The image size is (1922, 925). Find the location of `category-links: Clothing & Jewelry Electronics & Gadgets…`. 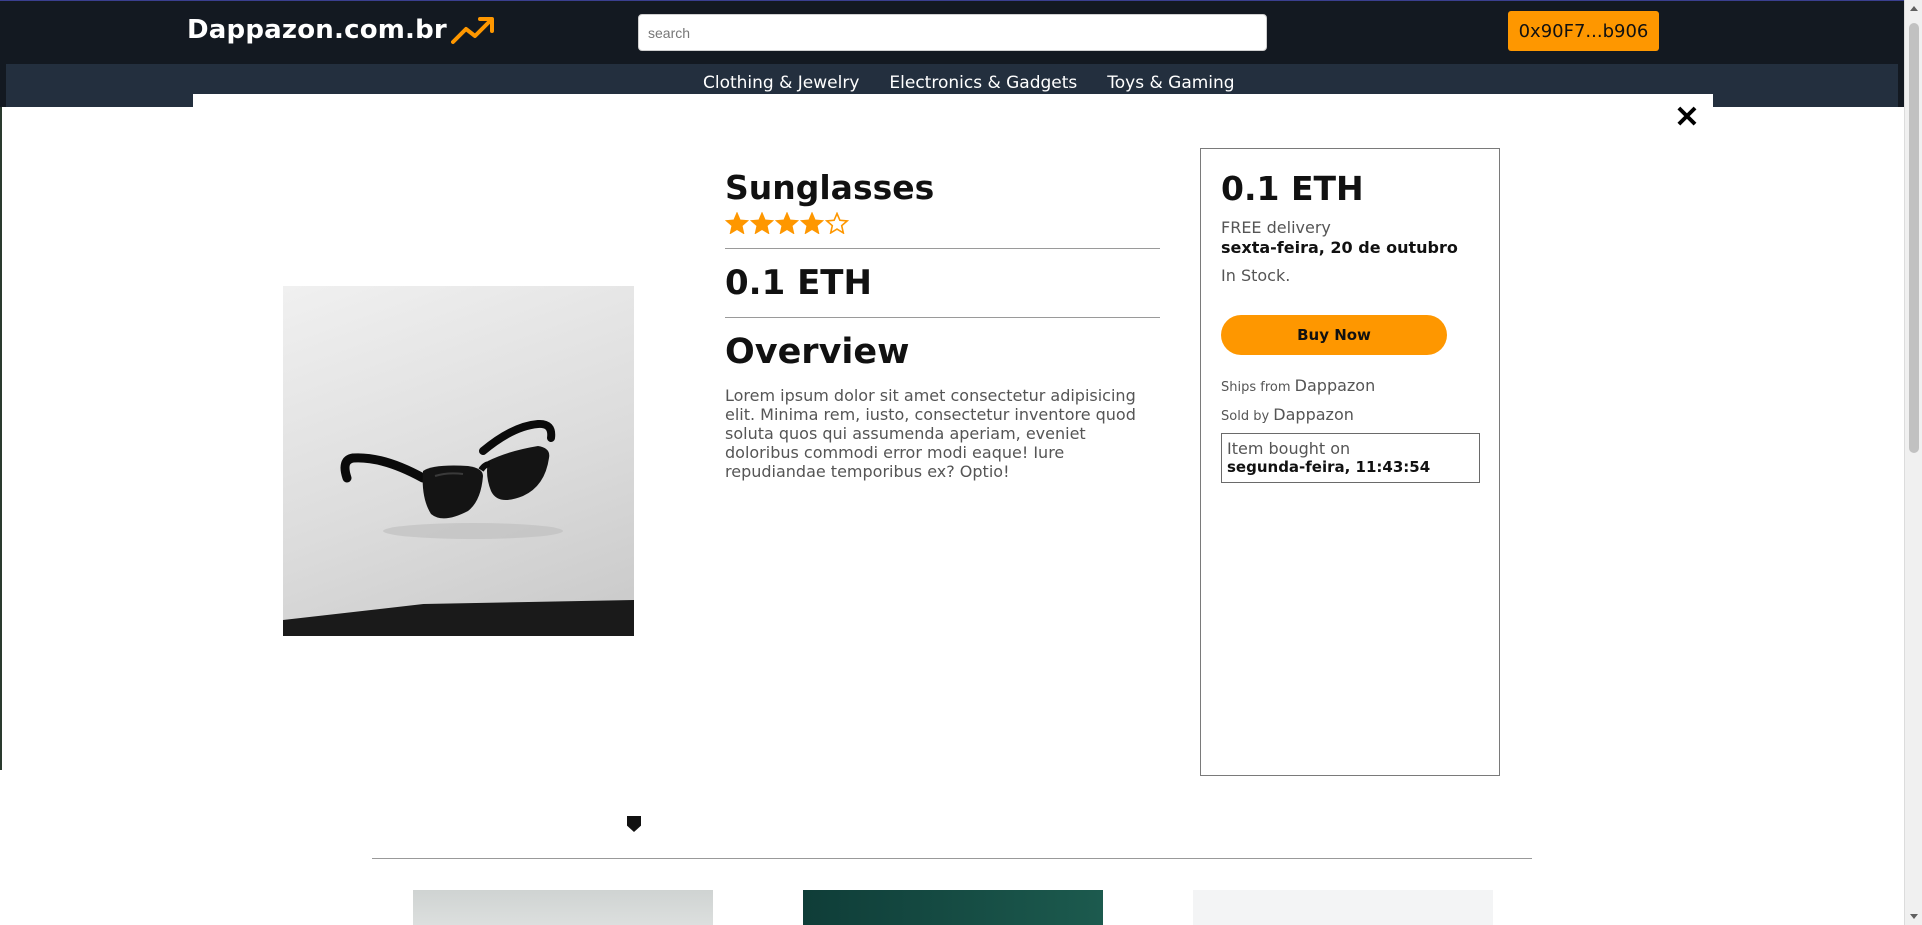

category-links: Clothing & Jewelry Electronics & Gadgets… is located at coordinates (969, 83).